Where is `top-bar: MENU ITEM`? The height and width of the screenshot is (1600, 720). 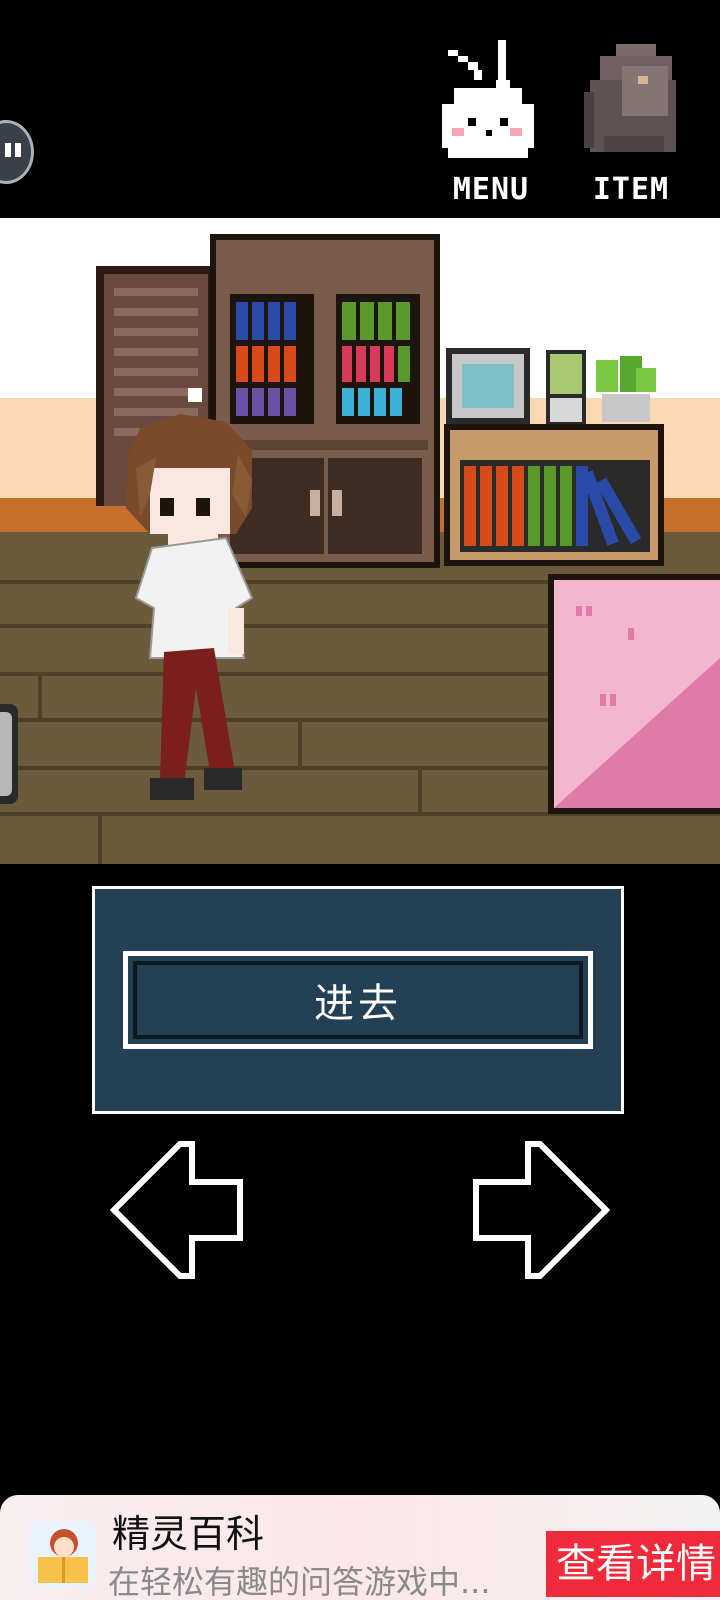 top-bar: MENU ITEM is located at coordinates (360, 109).